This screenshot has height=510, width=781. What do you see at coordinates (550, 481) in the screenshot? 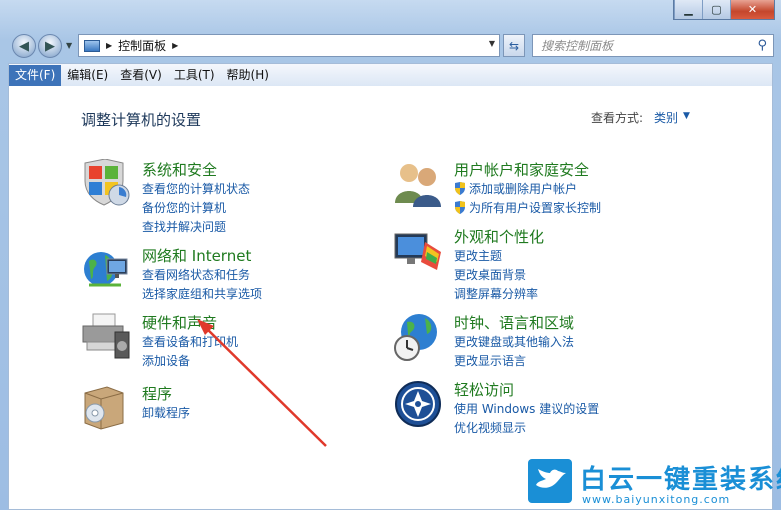
I see `bird-logo-icon` at bounding box center [550, 481].